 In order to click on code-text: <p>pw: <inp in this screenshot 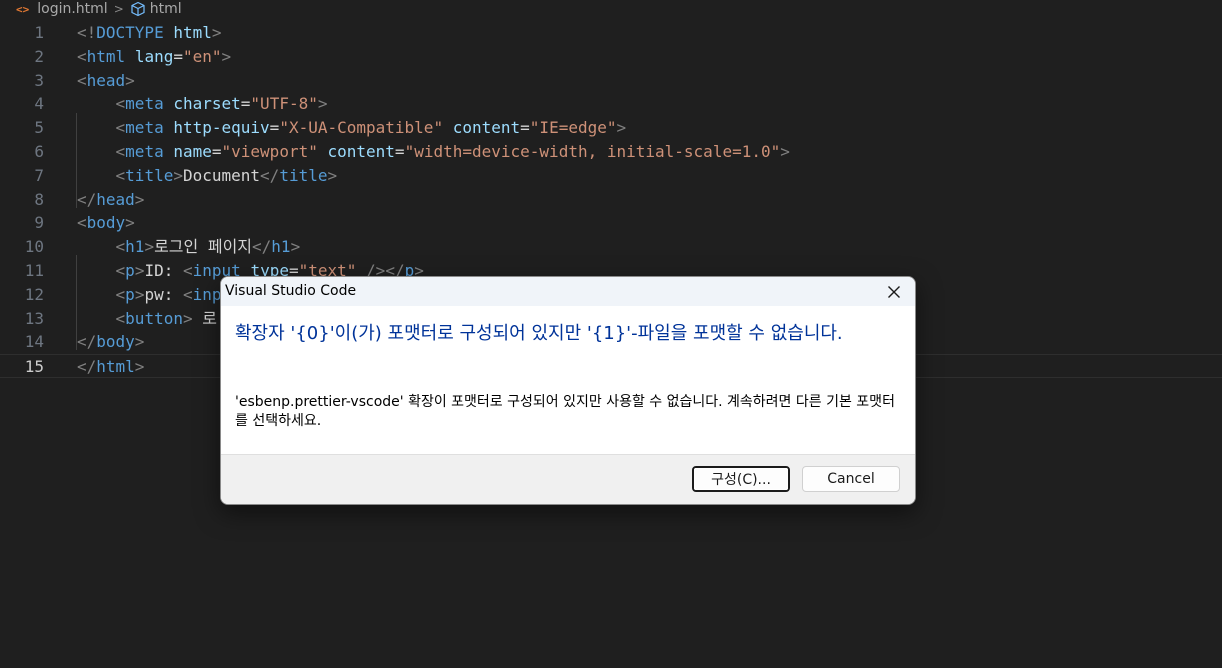, I will do `click(149, 295)`.